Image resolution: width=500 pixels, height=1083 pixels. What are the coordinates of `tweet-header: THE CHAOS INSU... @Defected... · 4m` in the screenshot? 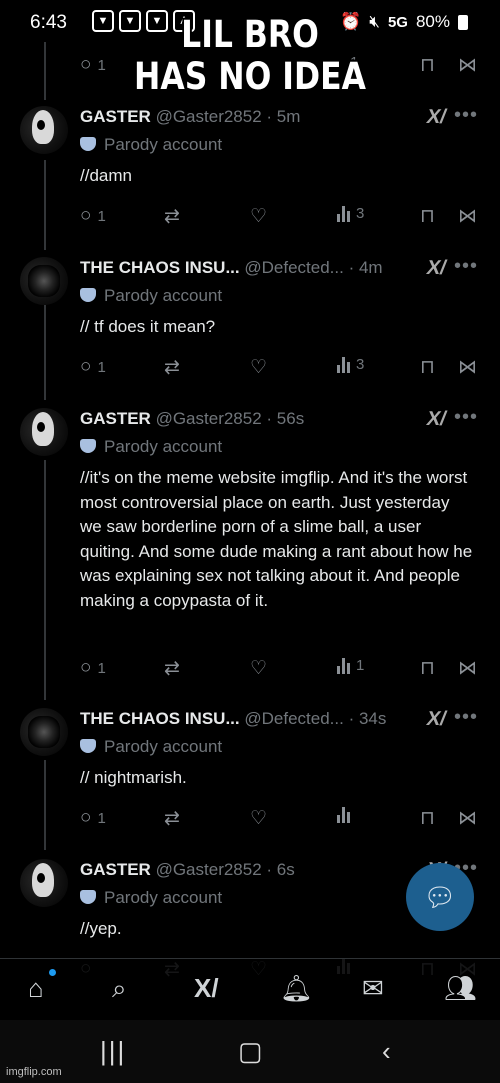 It's located at (231, 268).